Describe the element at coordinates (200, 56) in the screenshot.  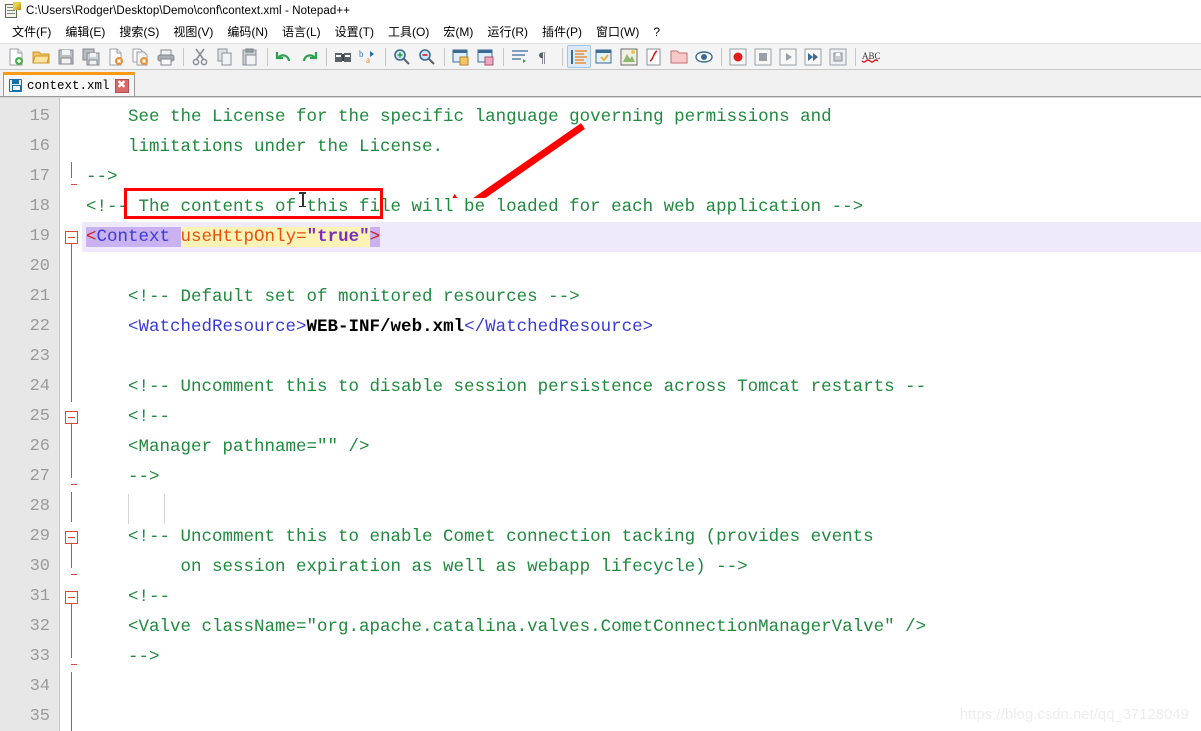
I see `cut-icon` at that location.